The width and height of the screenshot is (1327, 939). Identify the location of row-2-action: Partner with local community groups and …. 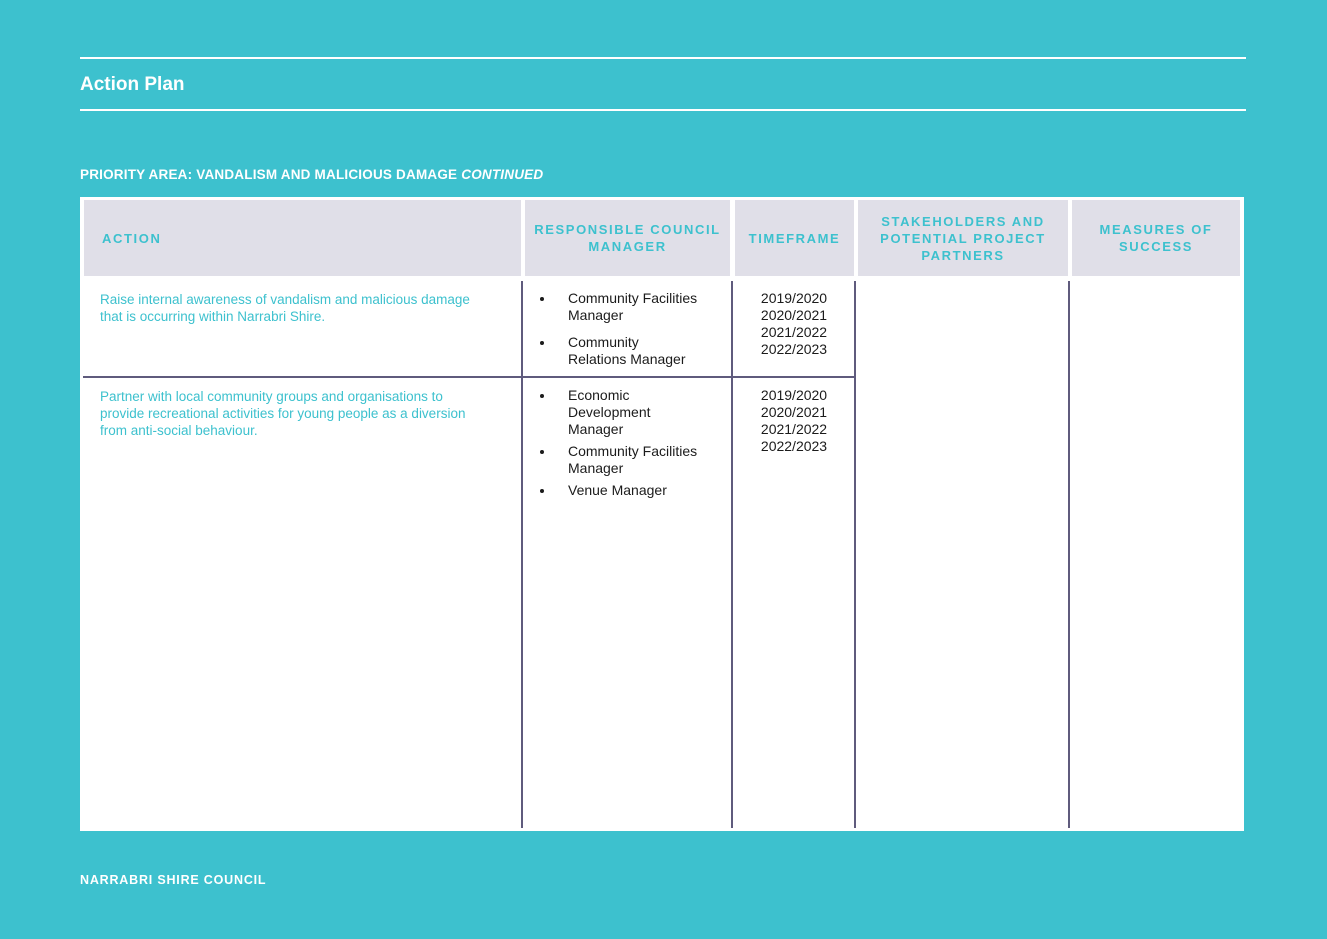
(283, 413).